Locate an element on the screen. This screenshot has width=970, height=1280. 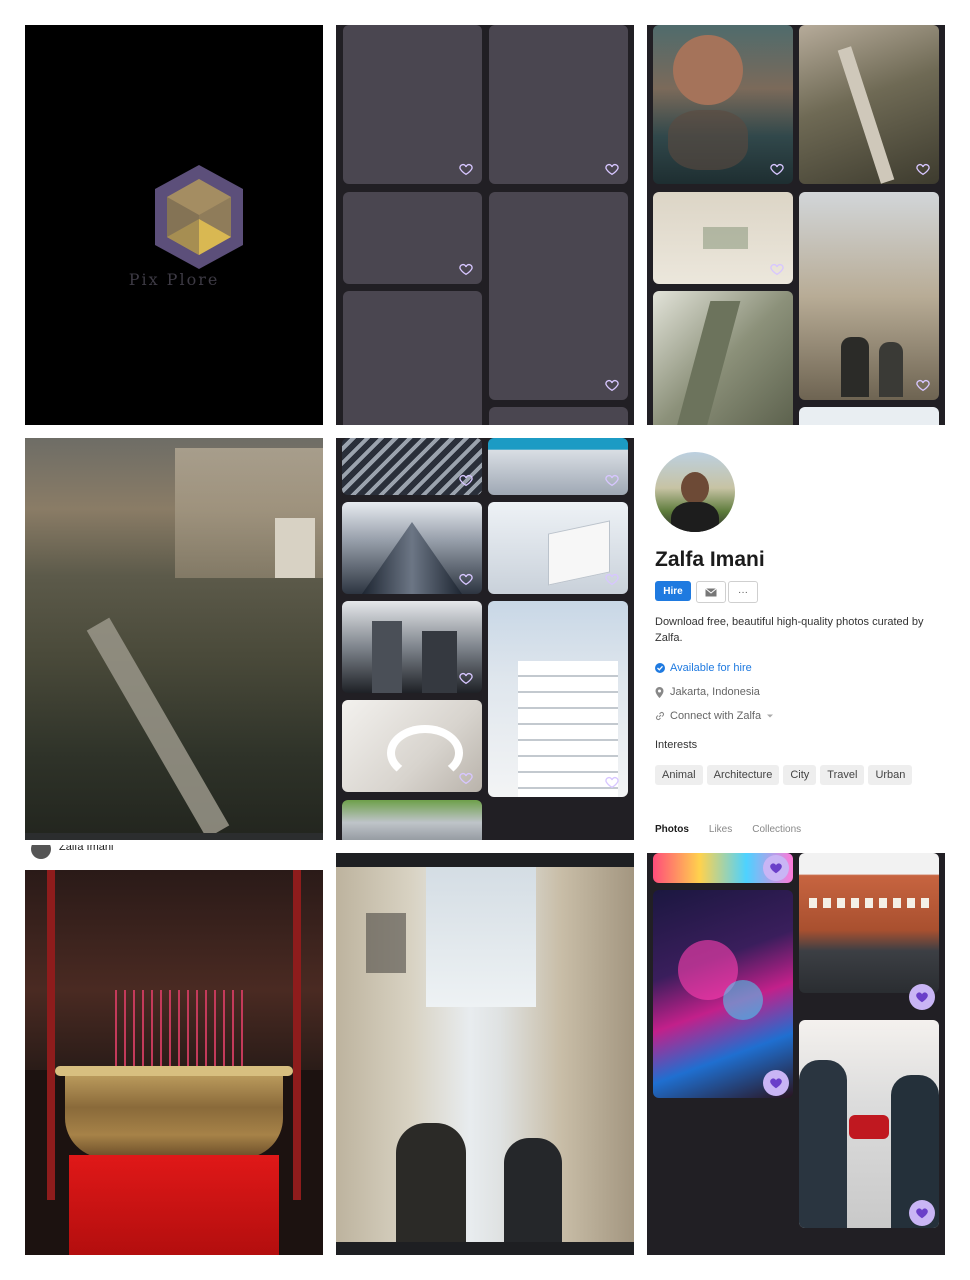
interest-chip: Urban is located at coordinates (890, 775).